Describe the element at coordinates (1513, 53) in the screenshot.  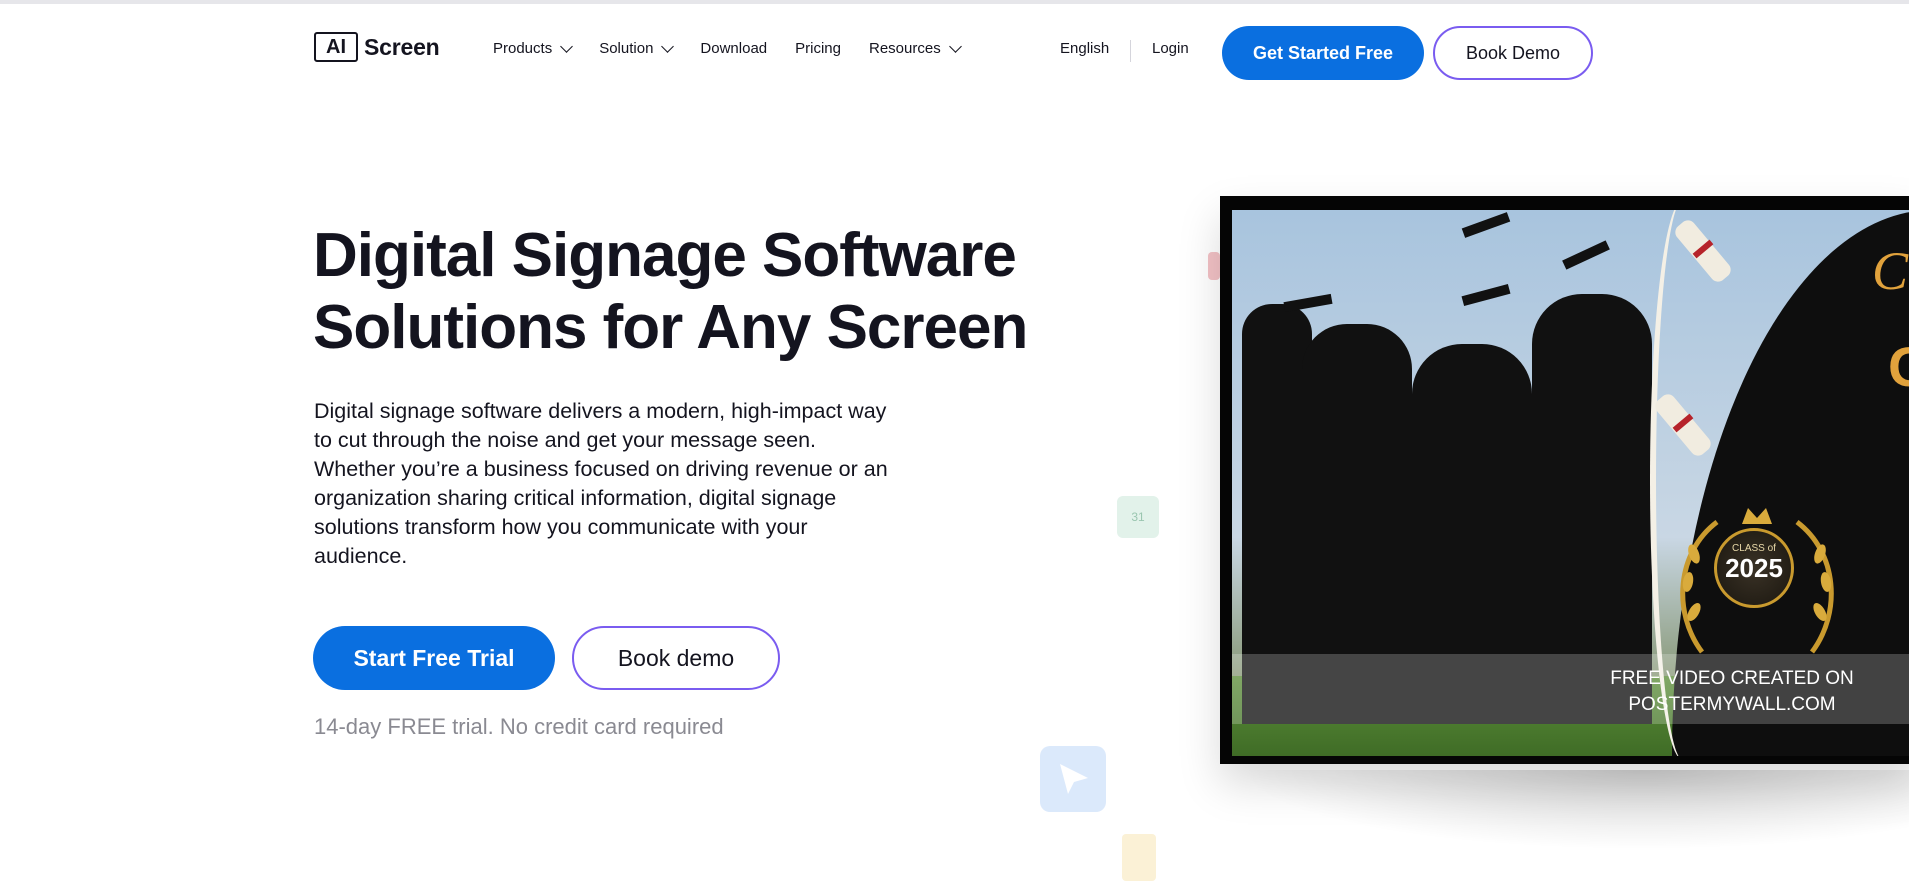
I see `book-demo-nav-button: Book Demo` at that location.